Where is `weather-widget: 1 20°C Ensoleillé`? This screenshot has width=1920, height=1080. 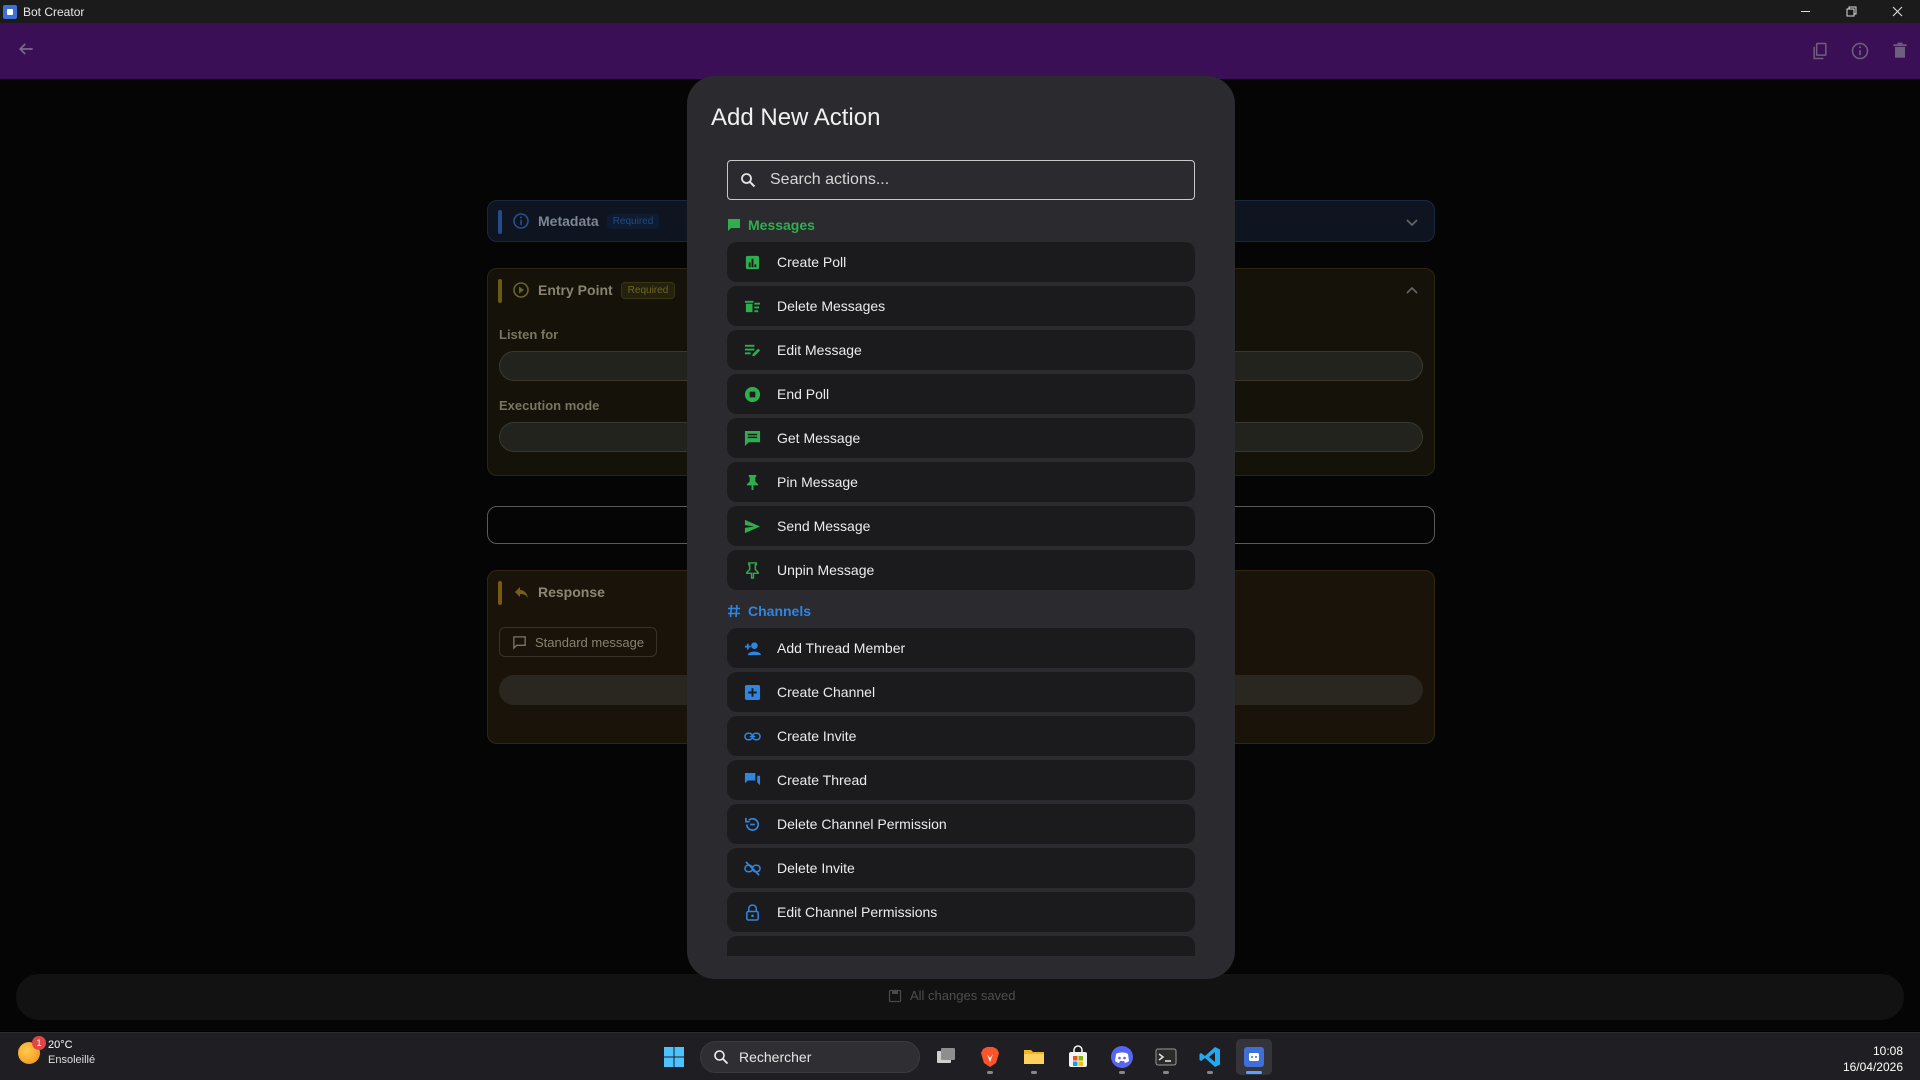
weather-widget: 1 20°C Ensoleillé is located at coordinates (57, 1050).